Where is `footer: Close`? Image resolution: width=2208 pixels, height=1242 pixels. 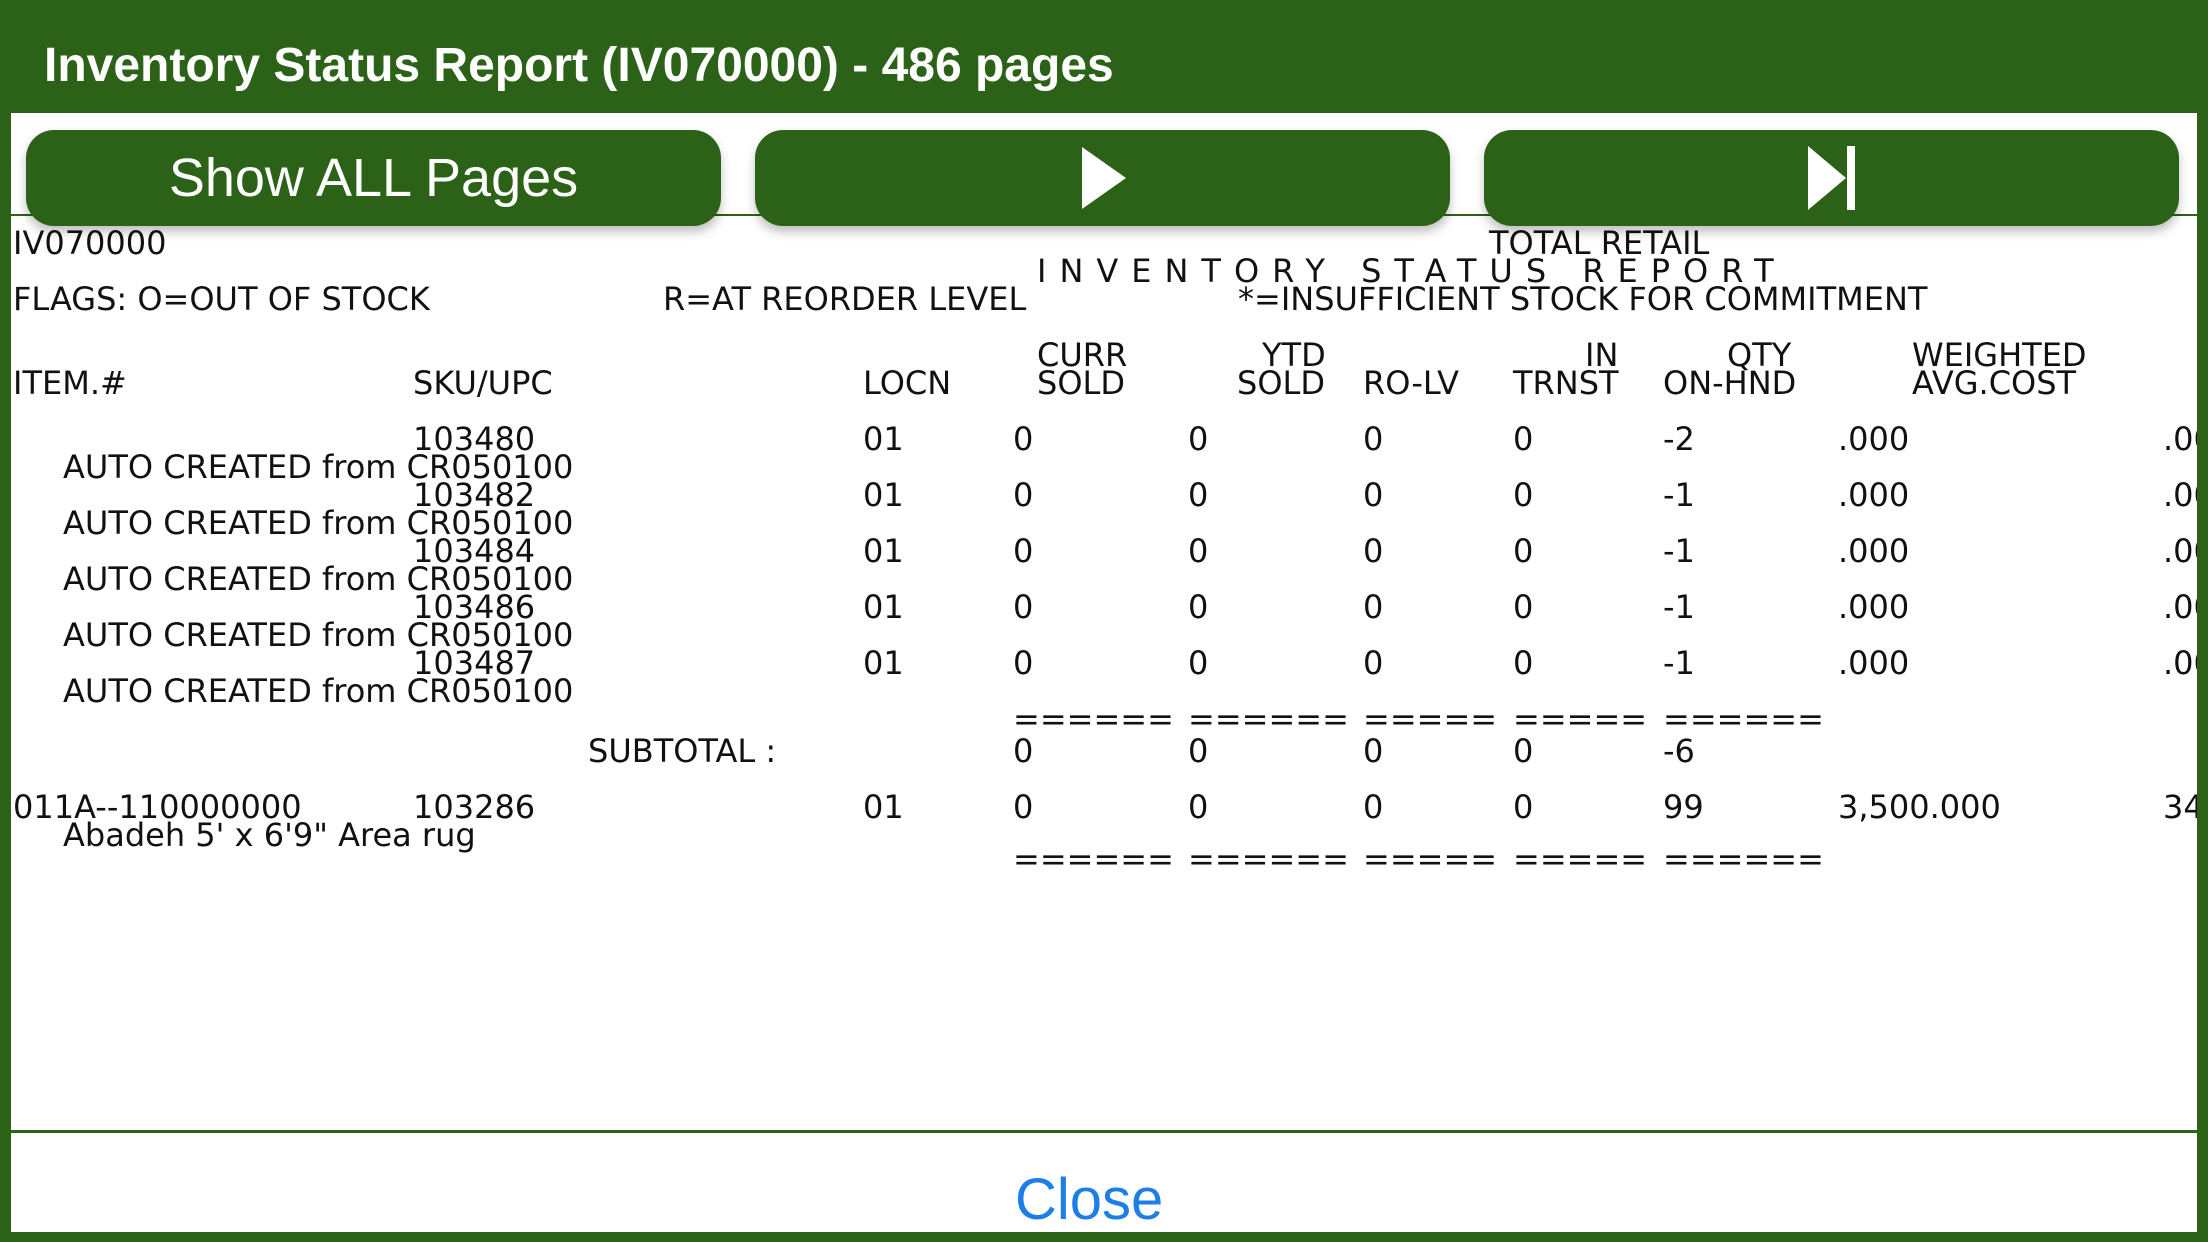
footer: Close is located at coordinates (1104, 1181).